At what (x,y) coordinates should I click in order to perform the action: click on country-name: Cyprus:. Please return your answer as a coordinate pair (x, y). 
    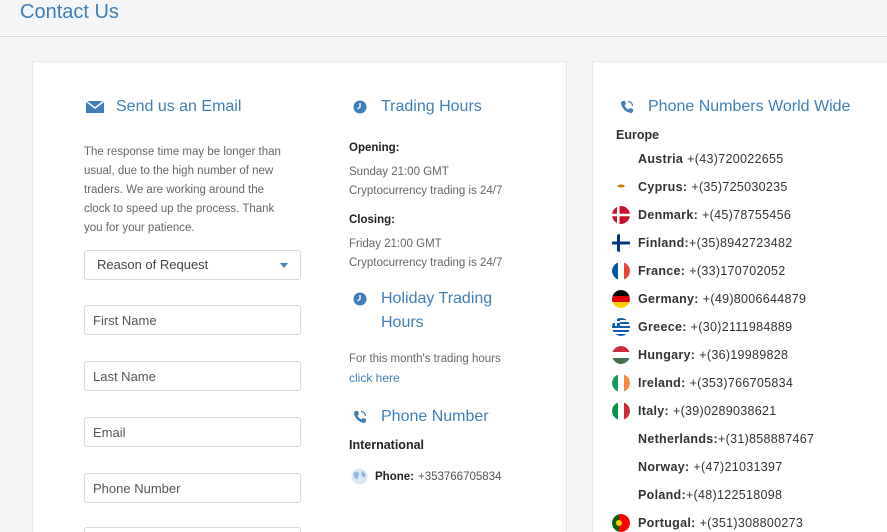
    Looking at the image, I should click on (663, 187).